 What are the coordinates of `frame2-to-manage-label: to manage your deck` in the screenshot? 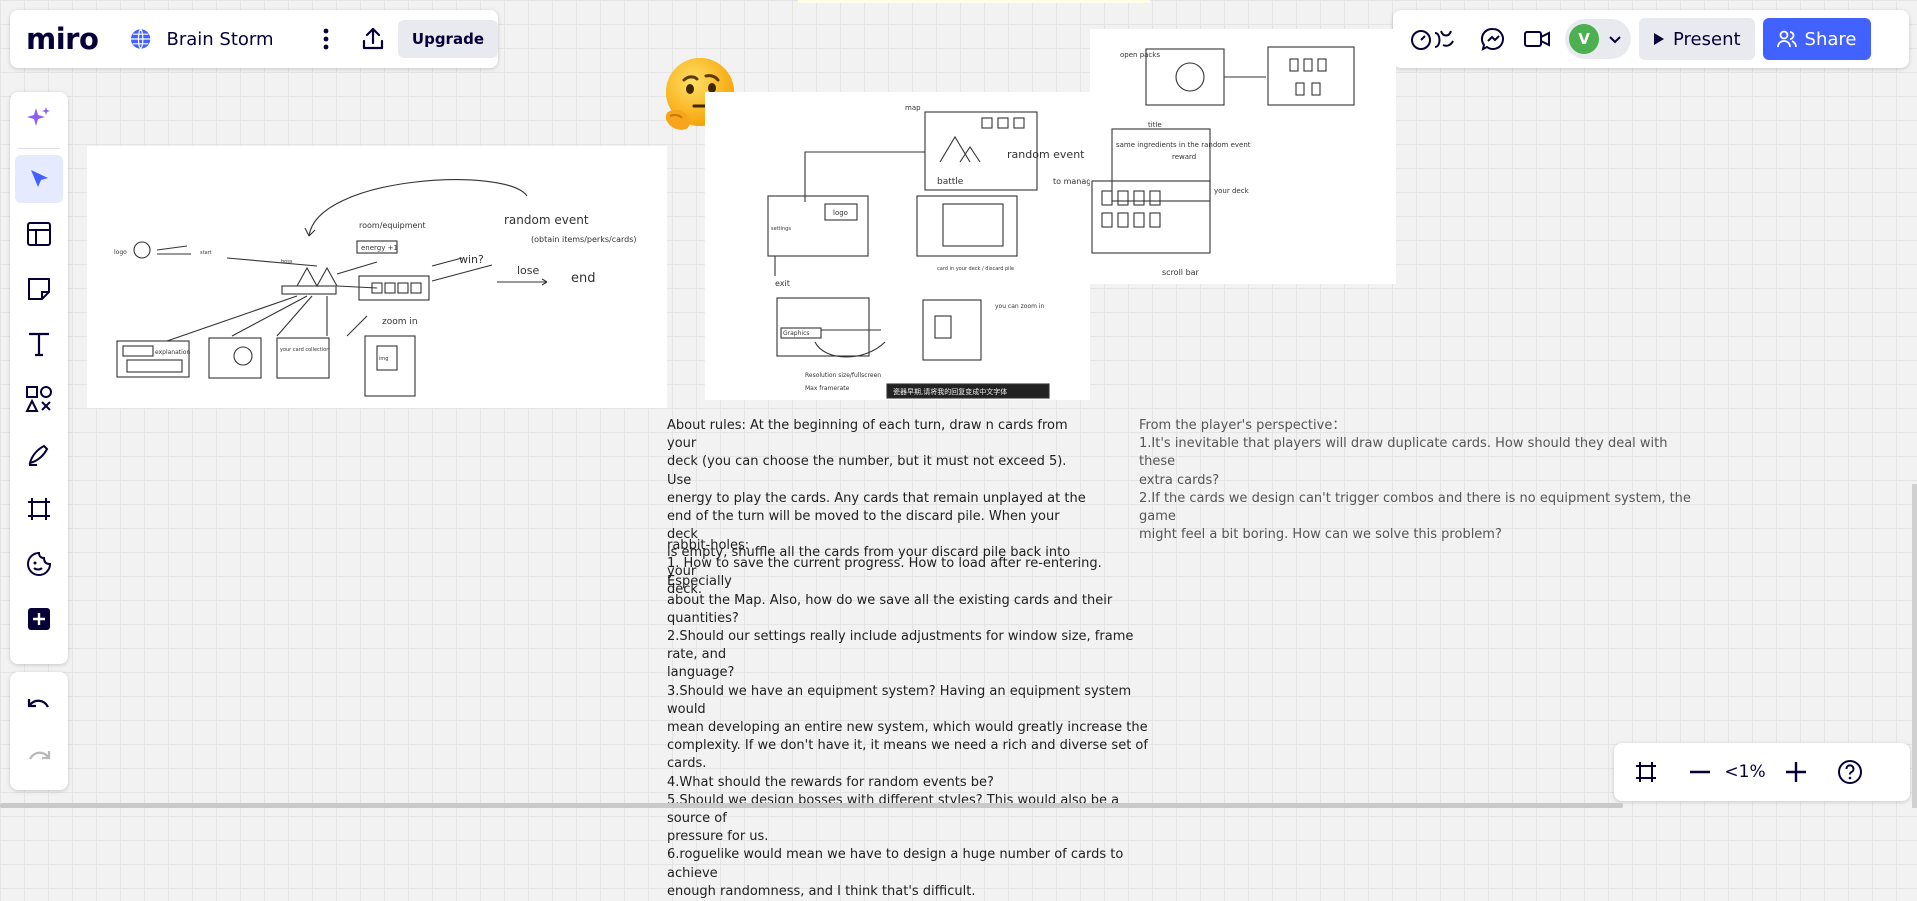 It's located at (1071, 181).